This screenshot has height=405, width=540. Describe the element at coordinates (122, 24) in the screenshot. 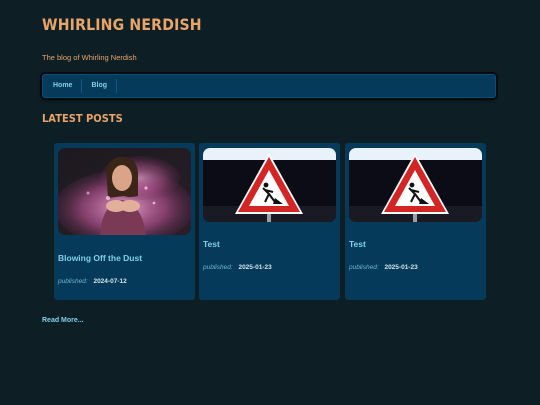

I see `site-title: WHIRLING NERDISH` at that location.